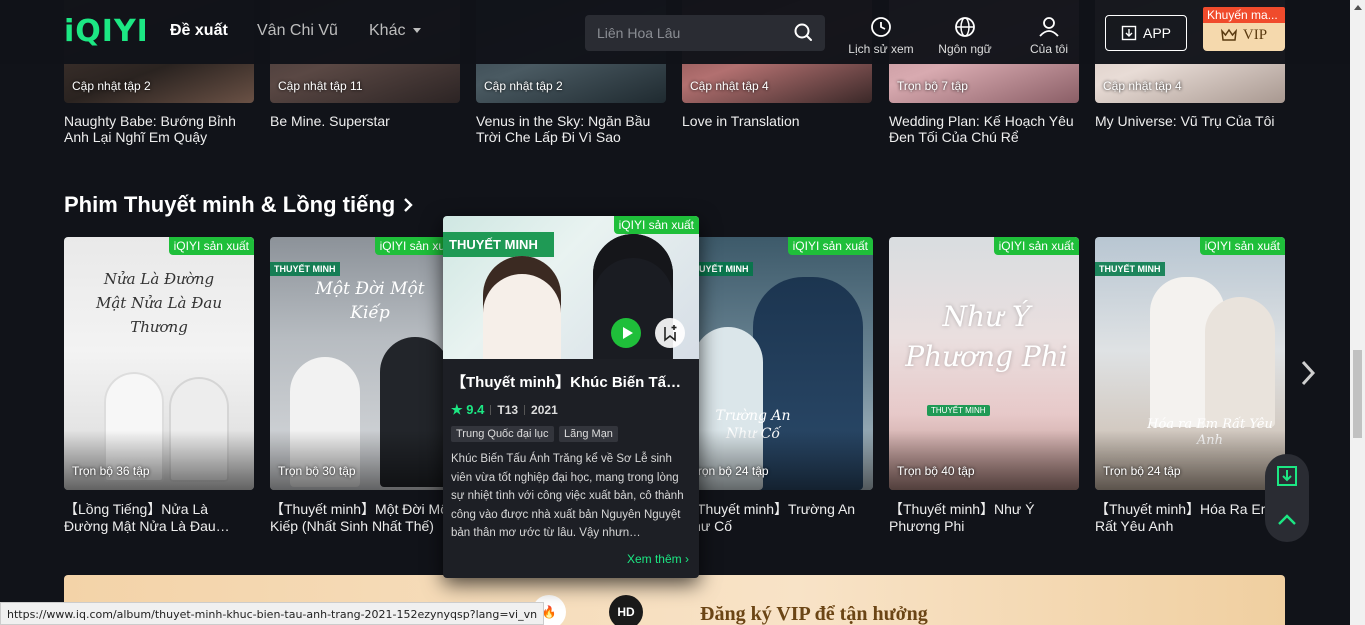 The width and height of the screenshot is (1365, 625). I want to click on episode-count: Trọn bộ 36 tập, so click(111, 471).